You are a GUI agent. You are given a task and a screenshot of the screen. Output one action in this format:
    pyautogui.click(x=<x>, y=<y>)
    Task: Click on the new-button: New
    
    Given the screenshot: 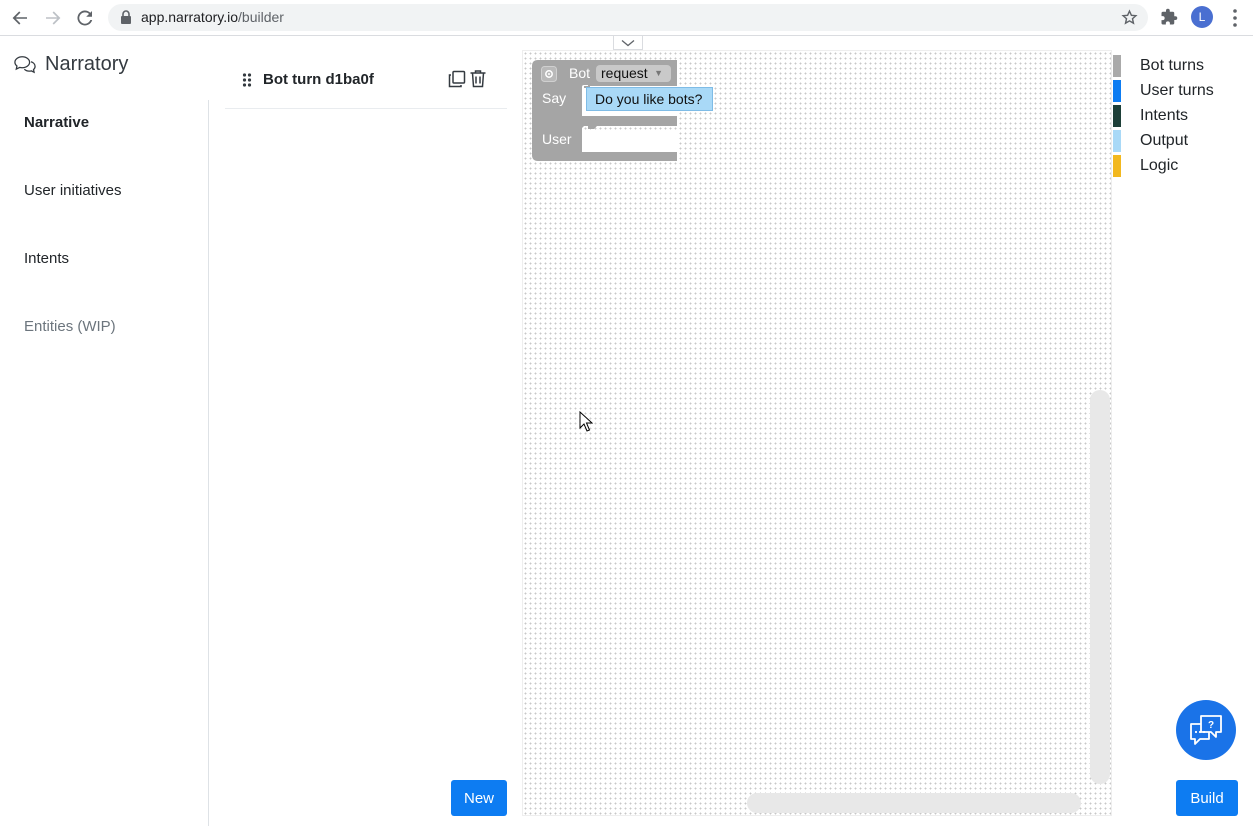 What is the action you would take?
    pyautogui.click(x=479, y=798)
    